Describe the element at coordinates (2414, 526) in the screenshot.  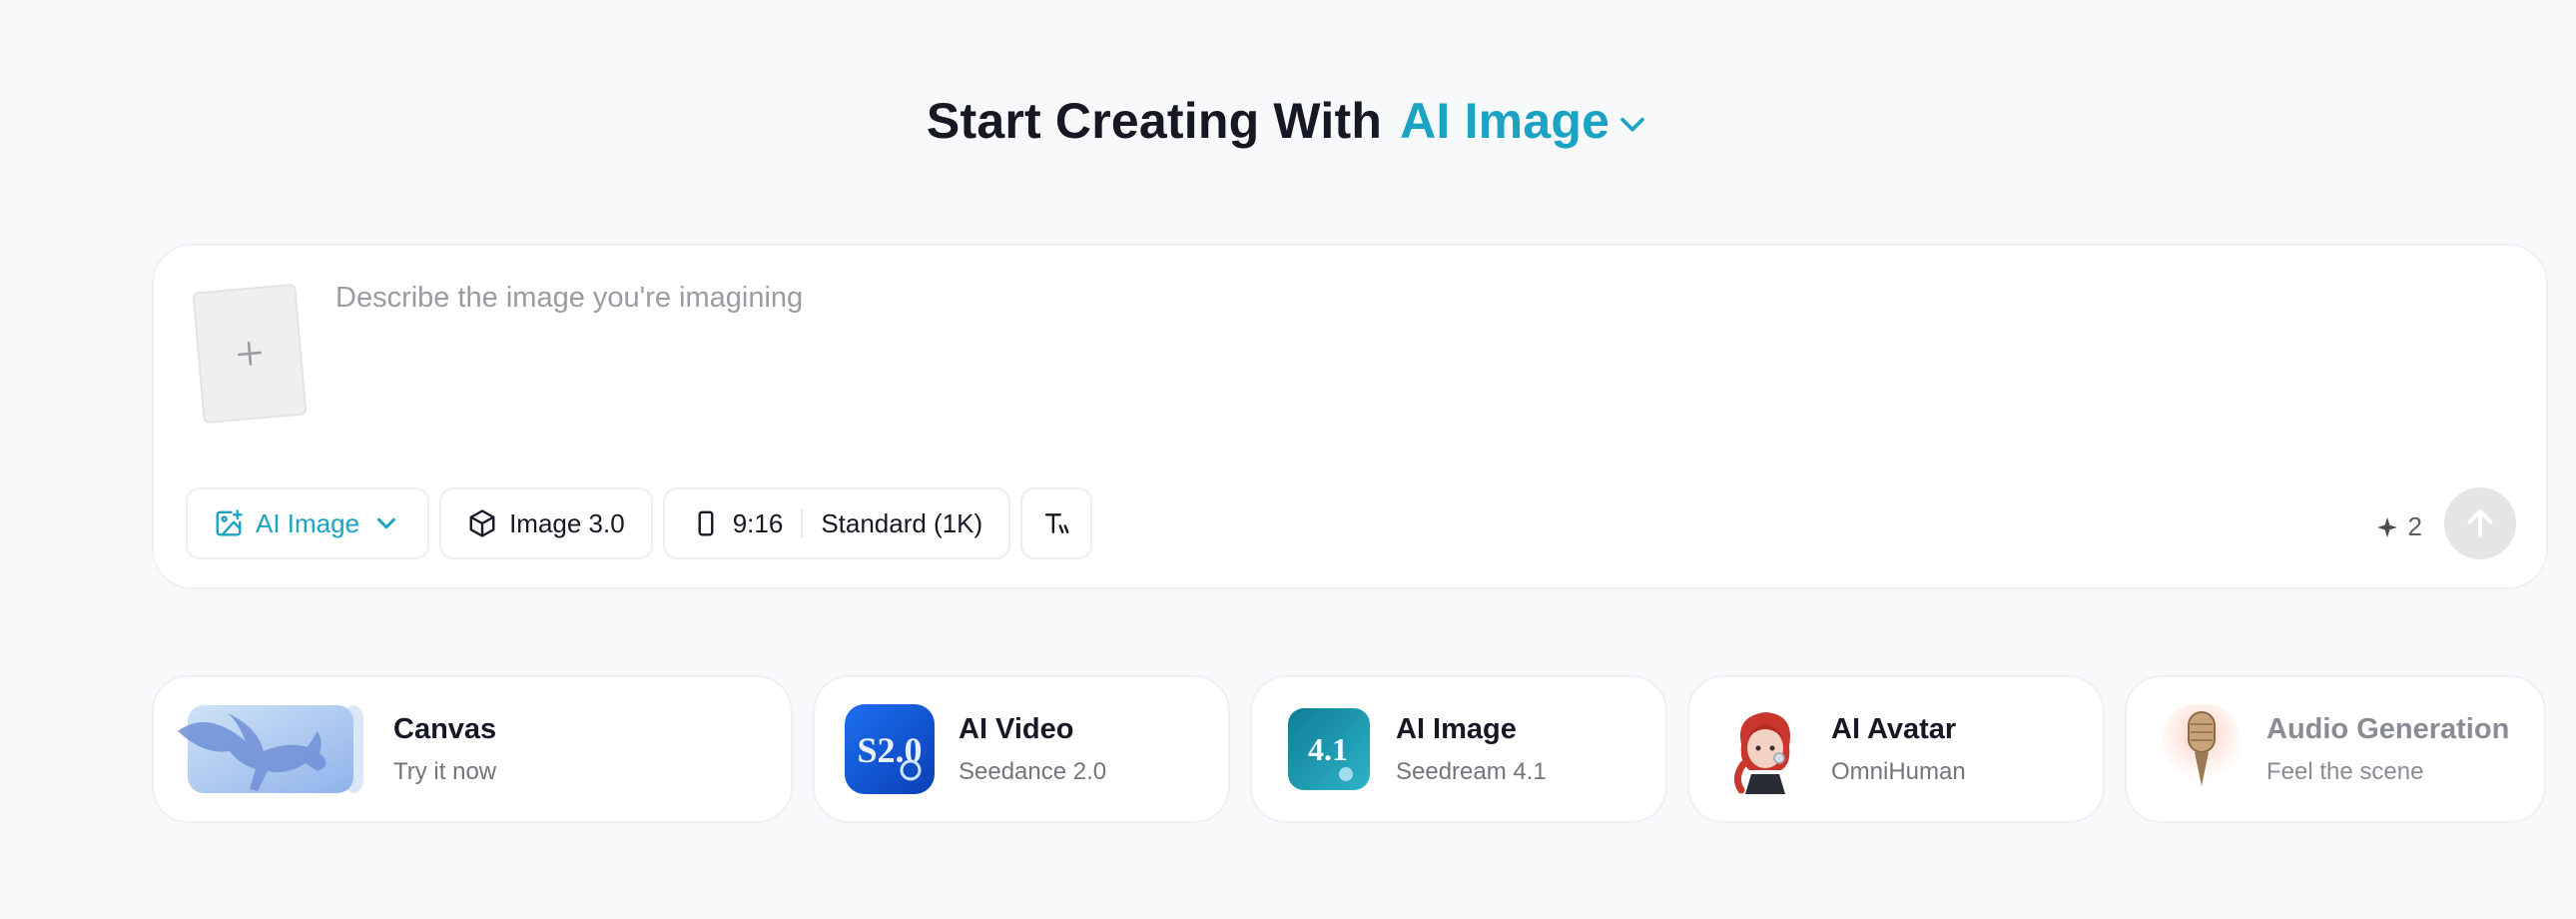
I see `credit-count: 2` at that location.